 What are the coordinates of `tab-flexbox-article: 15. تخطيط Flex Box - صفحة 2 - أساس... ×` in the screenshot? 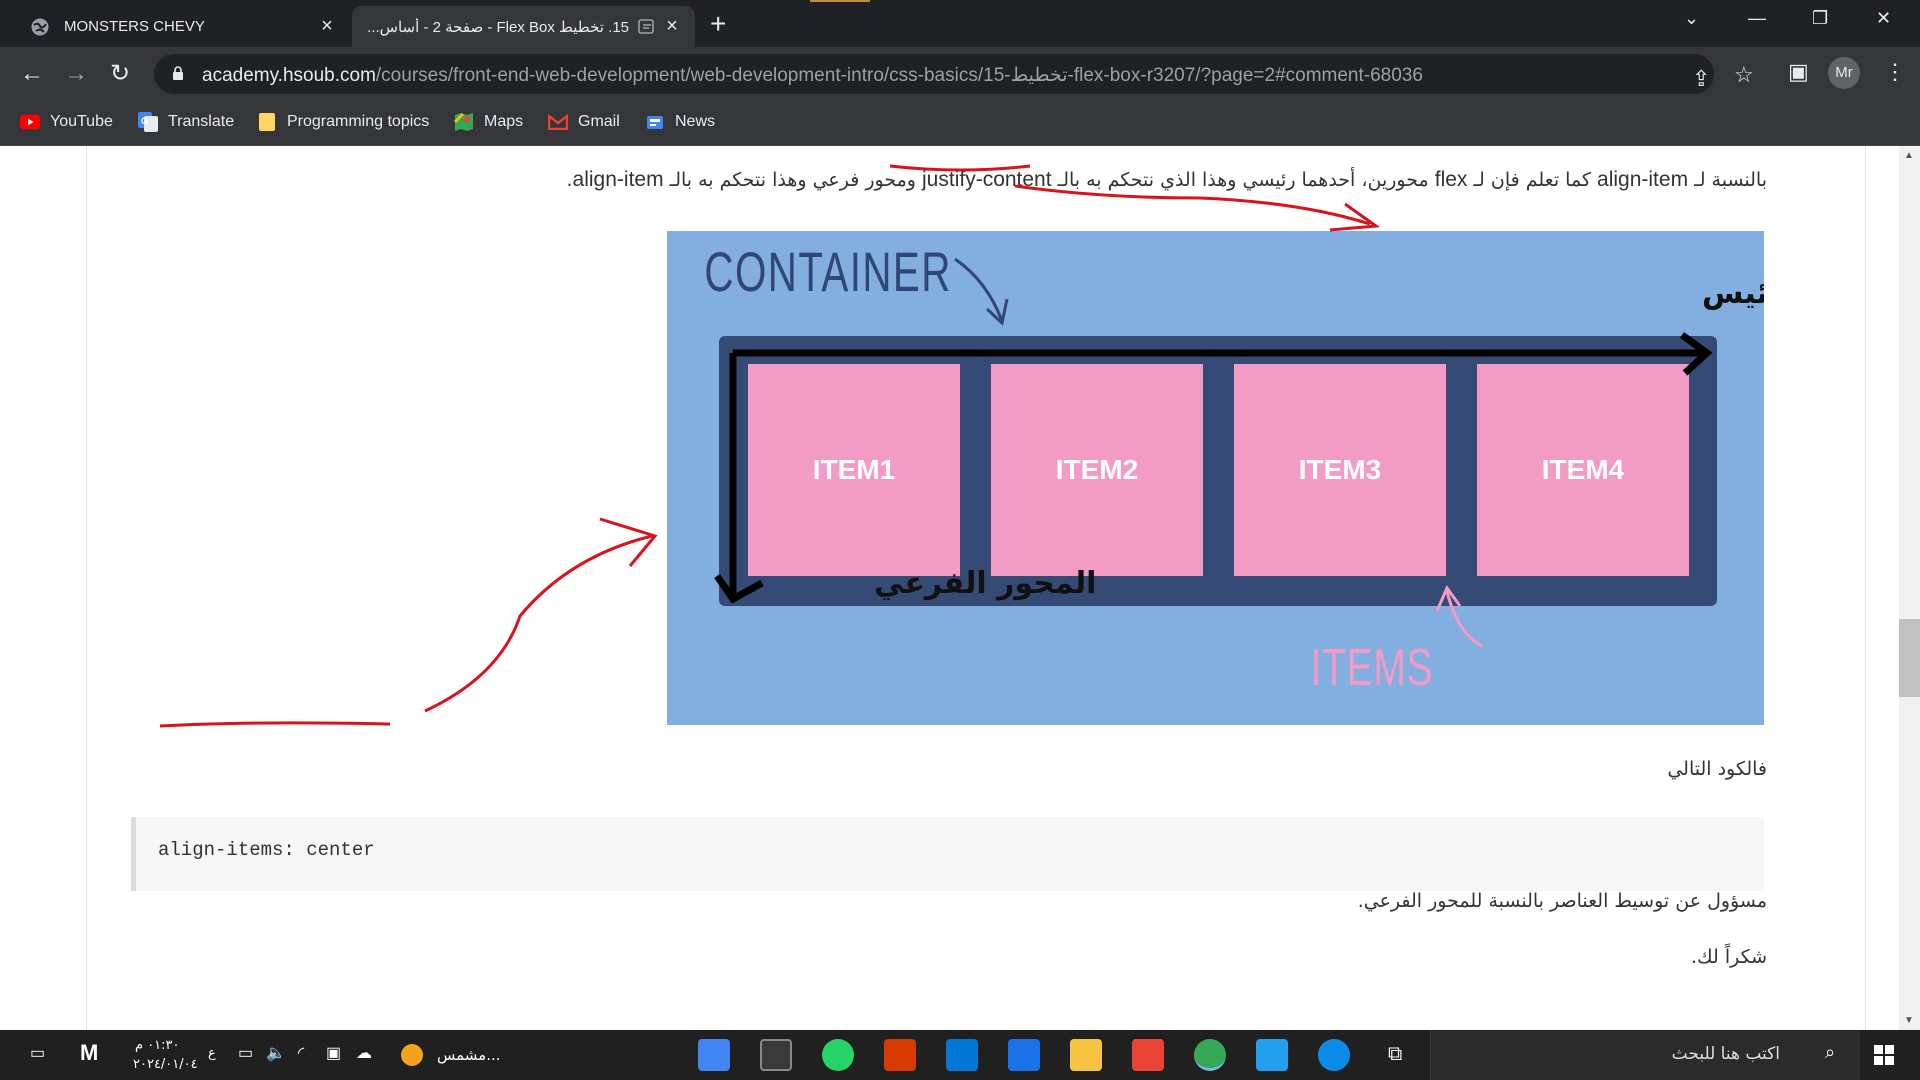 It's located at (523, 26).